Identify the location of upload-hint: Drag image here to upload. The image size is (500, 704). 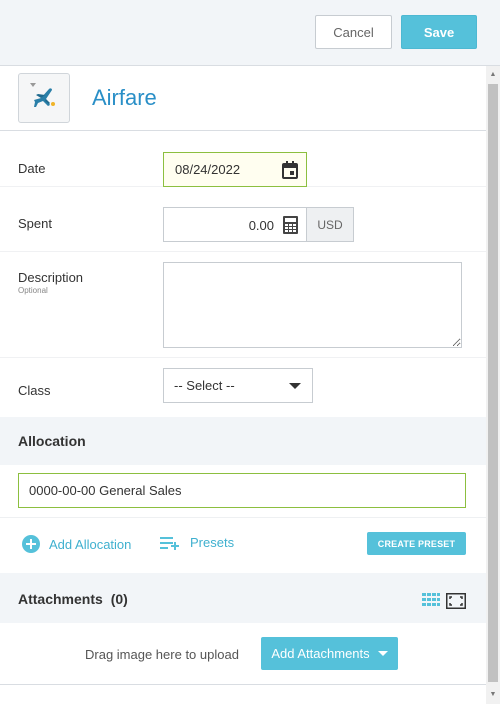
(162, 654).